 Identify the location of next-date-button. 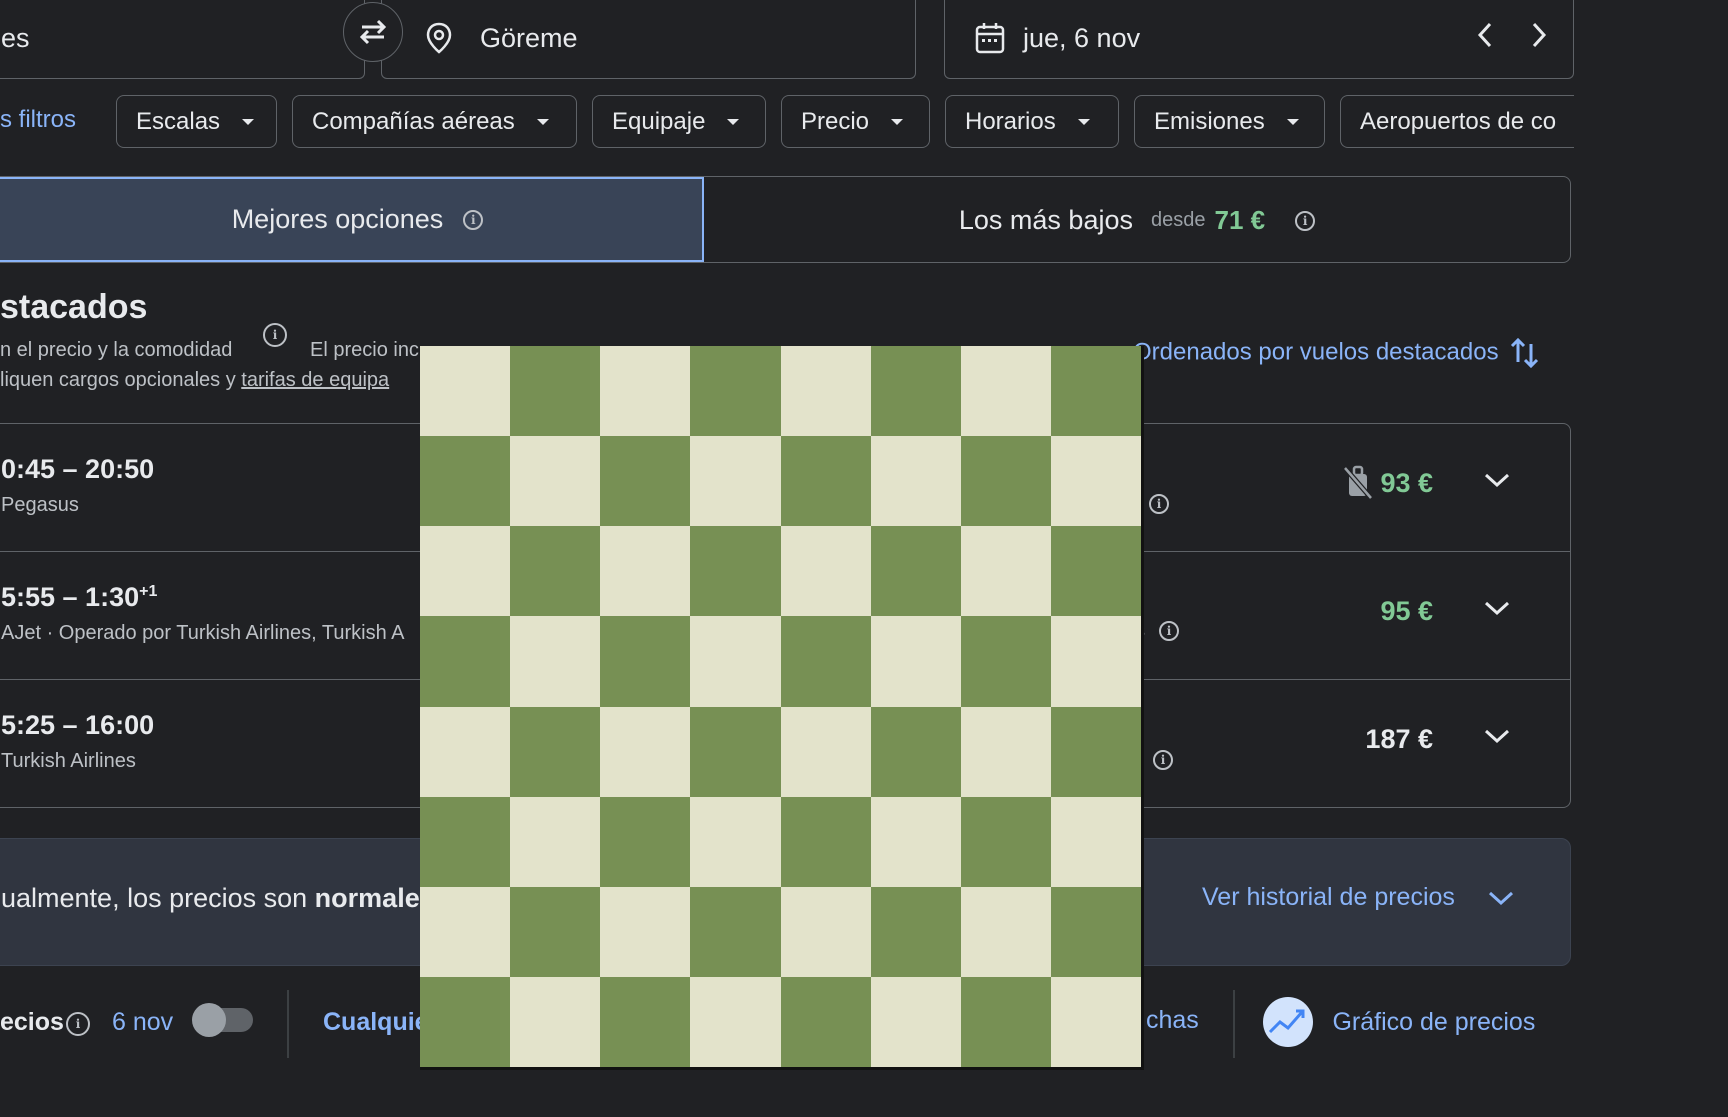
(1539, 37).